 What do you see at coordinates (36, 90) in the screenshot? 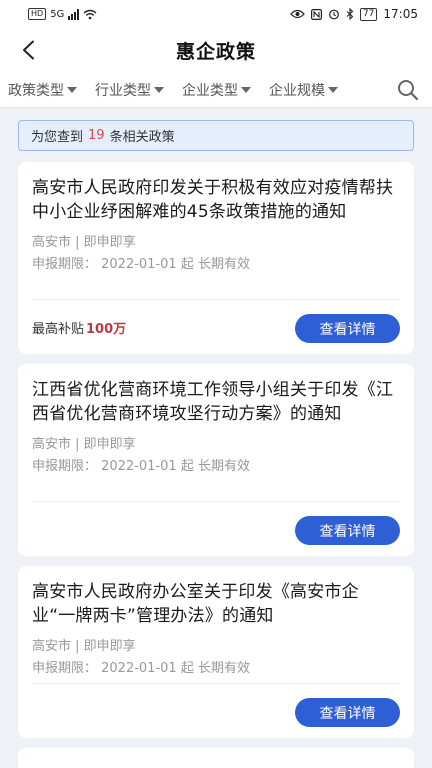
I see `filter-label: 政策类型` at bounding box center [36, 90].